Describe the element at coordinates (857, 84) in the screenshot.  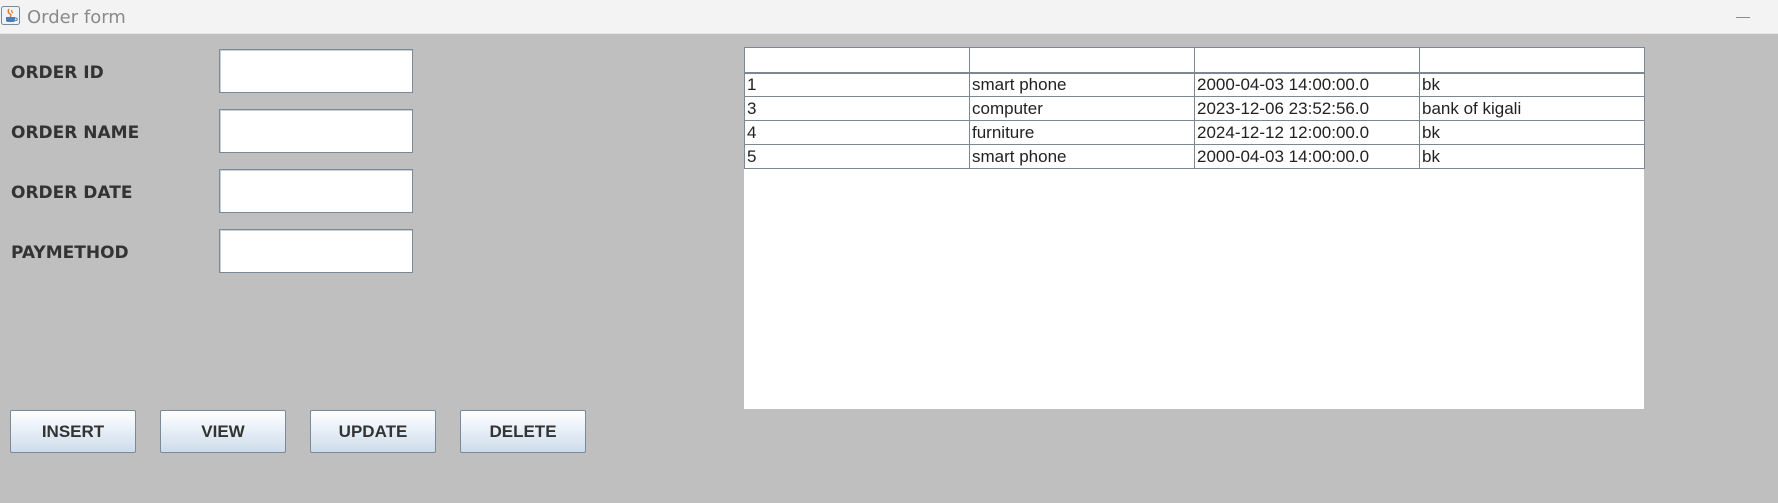
I see `table-cell: 1` at that location.